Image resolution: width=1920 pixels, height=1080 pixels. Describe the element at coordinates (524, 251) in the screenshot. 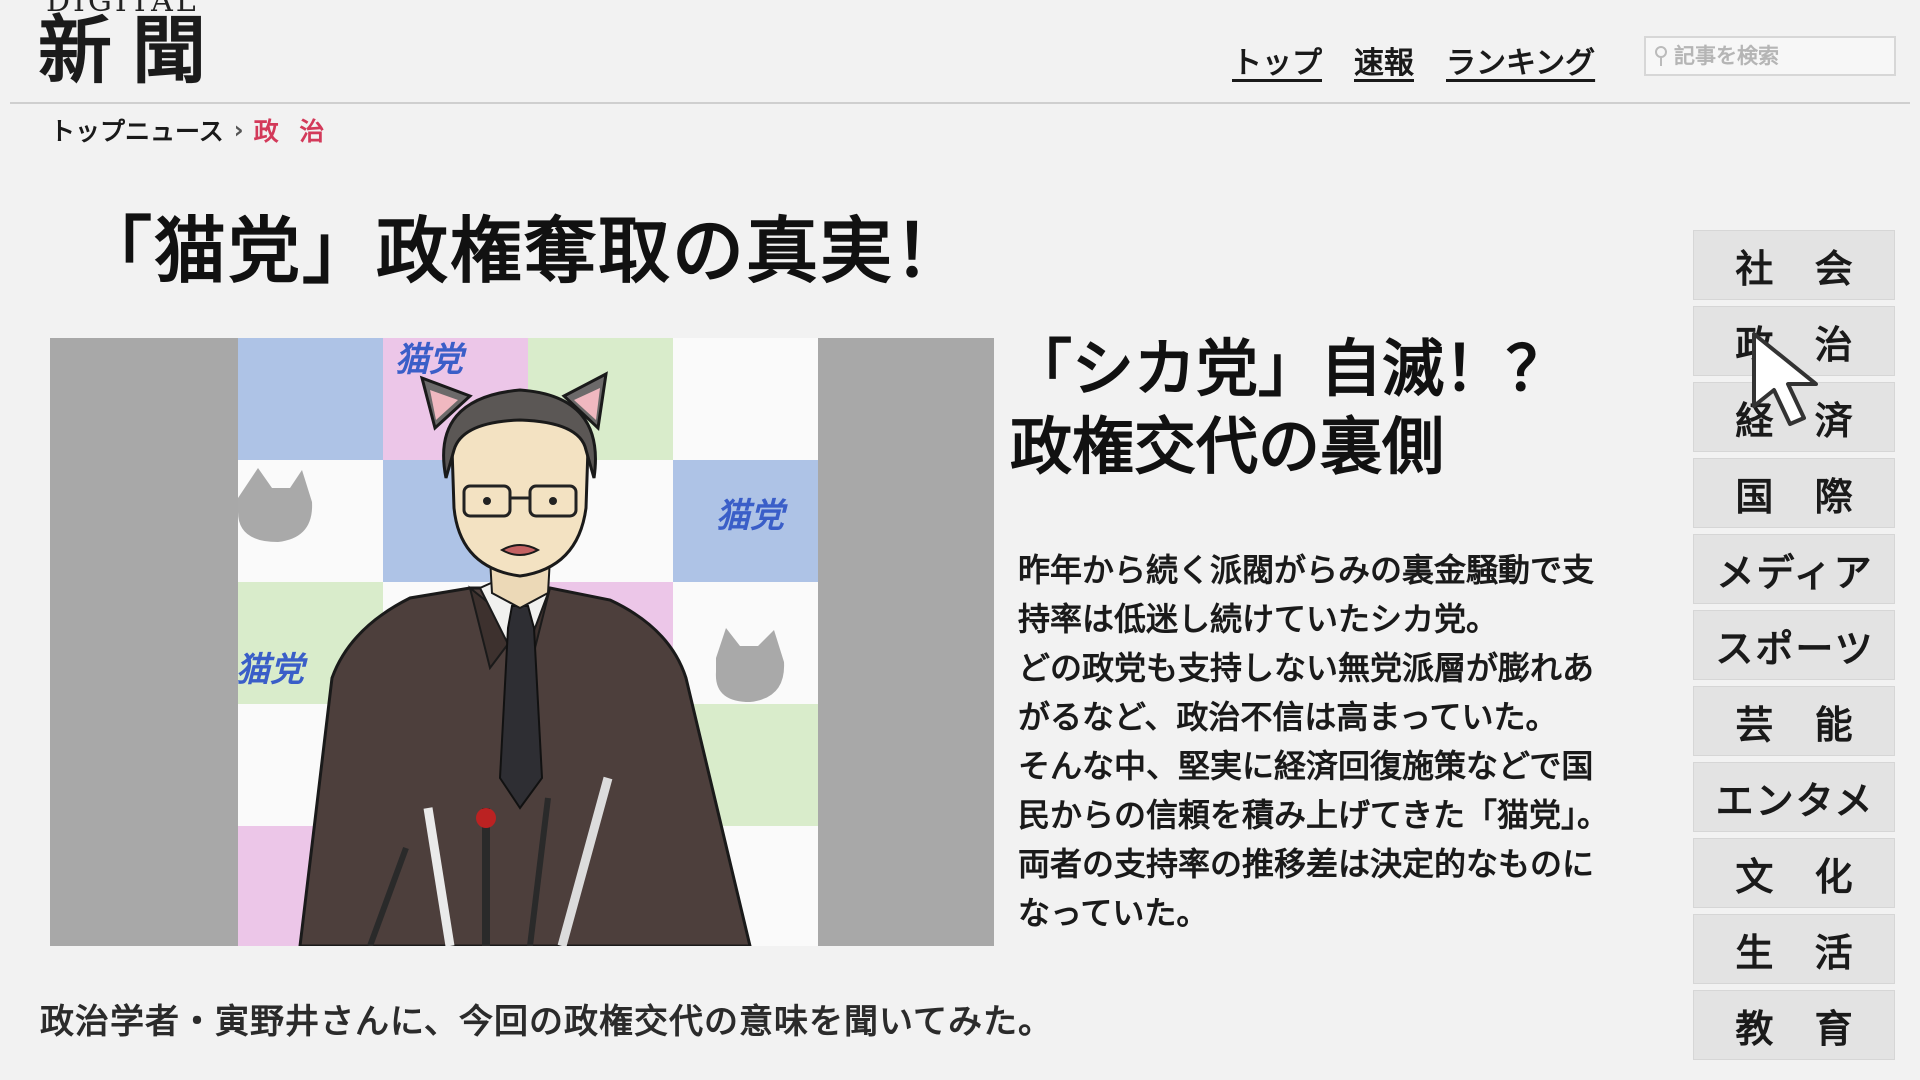

I see `article-headline: 「猫党」政権奪取の真実！` at that location.